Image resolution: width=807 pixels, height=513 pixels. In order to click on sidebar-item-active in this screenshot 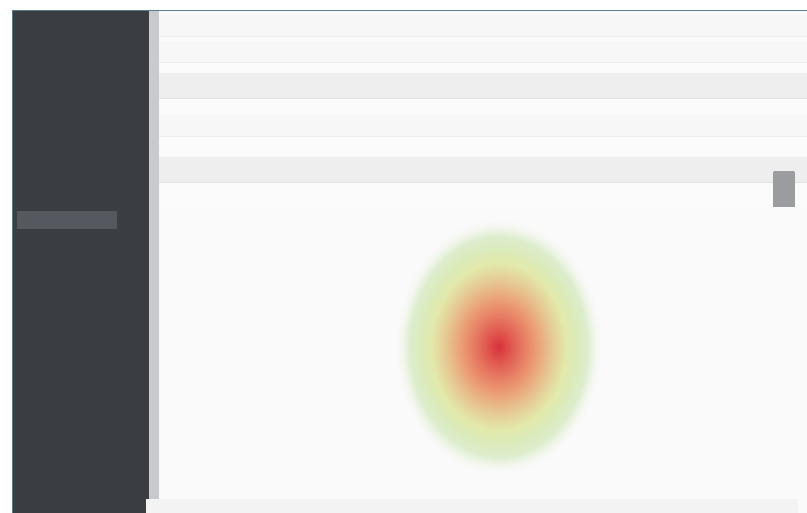, I will do `click(67, 220)`.